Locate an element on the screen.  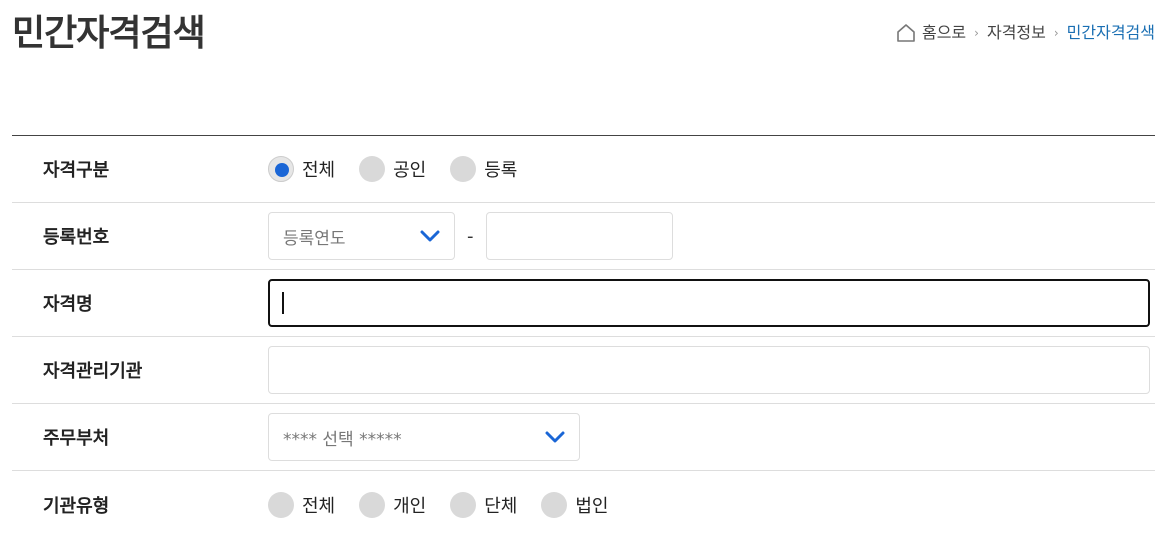
radio-agency-group: 단체 is located at coordinates (484, 504).